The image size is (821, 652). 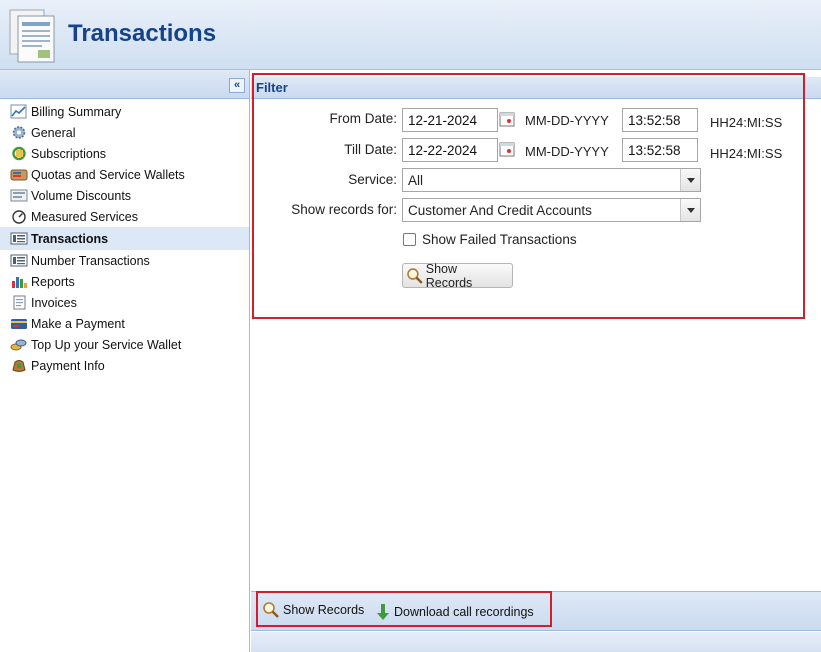 What do you see at coordinates (19, 365) in the screenshot?
I see `money-bag-icon` at bounding box center [19, 365].